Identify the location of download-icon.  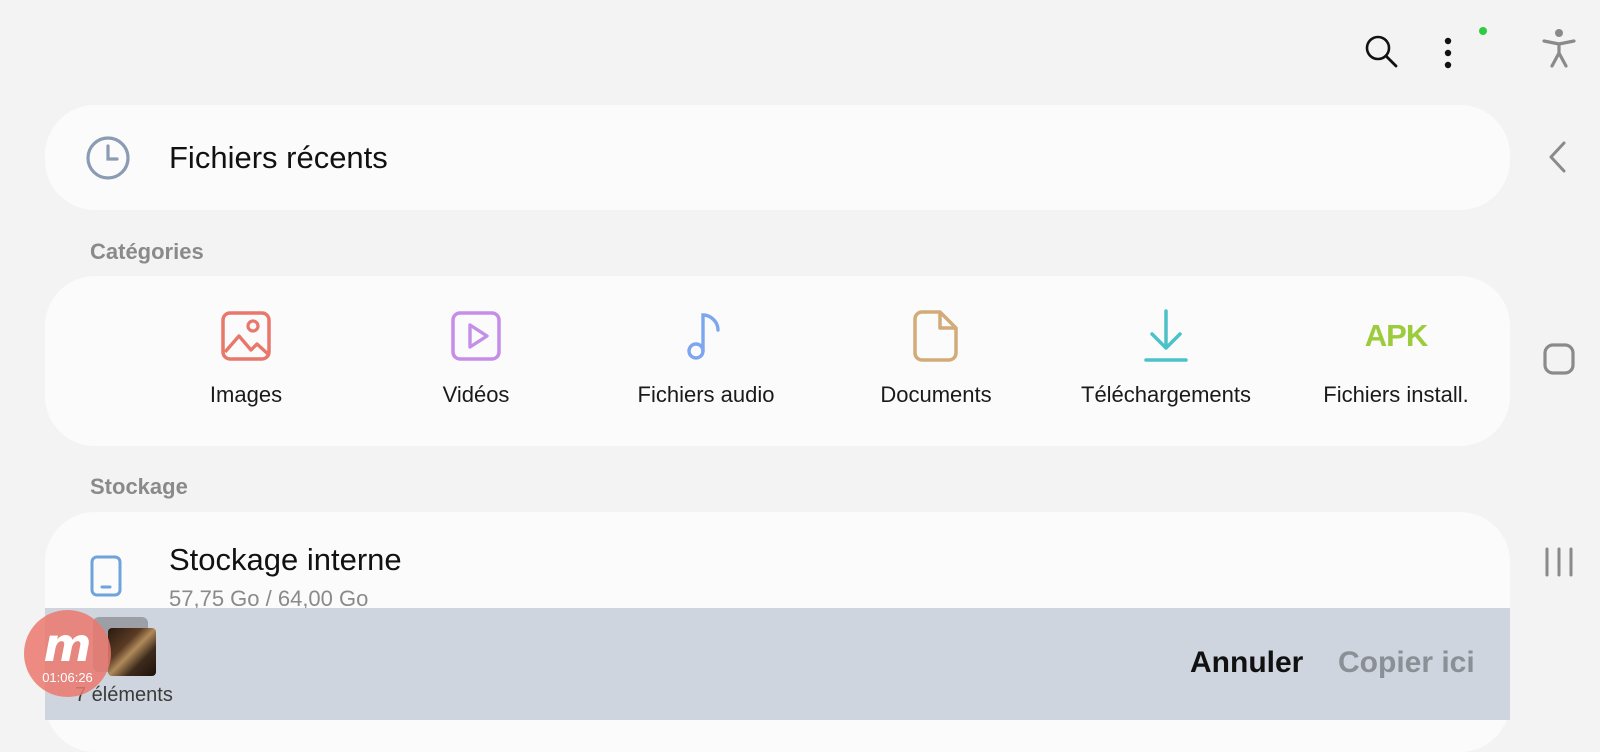
(1166, 335).